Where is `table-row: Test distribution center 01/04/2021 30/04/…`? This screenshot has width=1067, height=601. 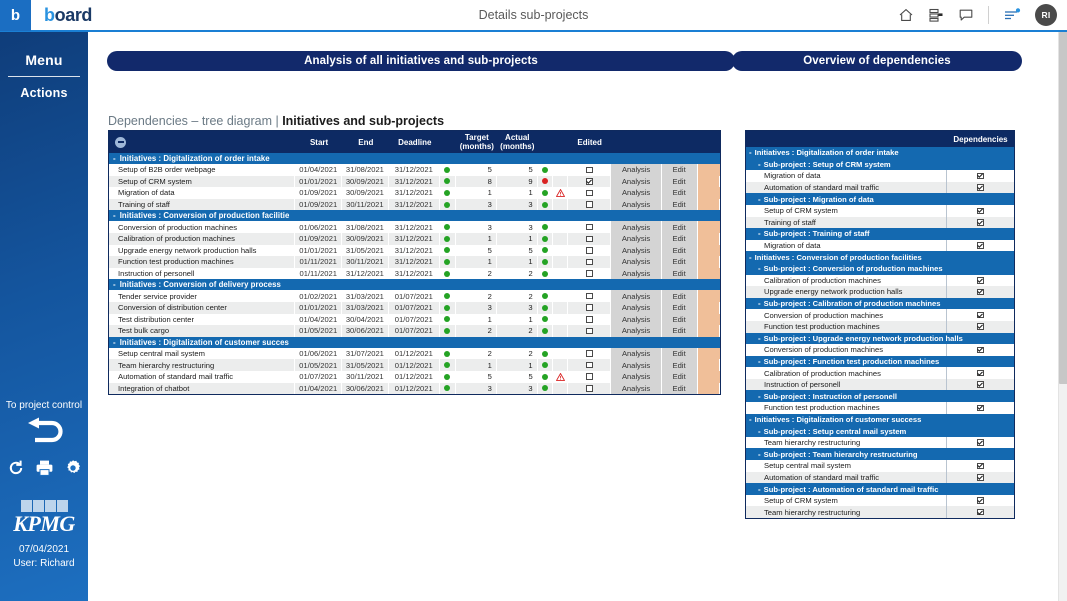 table-row: Test distribution center 01/04/2021 30/04/… is located at coordinates (415, 319).